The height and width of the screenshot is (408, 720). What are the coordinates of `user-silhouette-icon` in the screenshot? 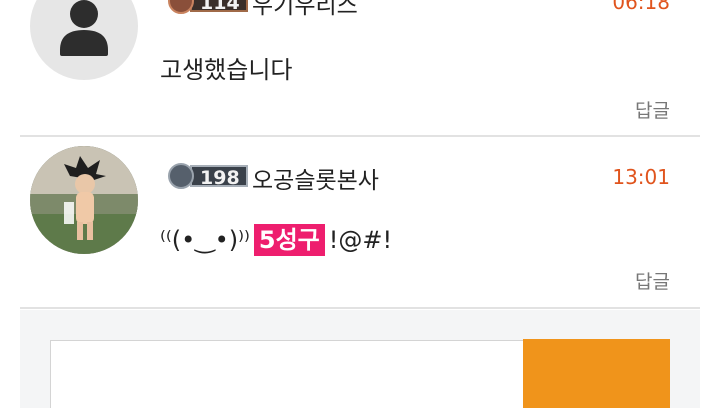 It's located at (84, 28).